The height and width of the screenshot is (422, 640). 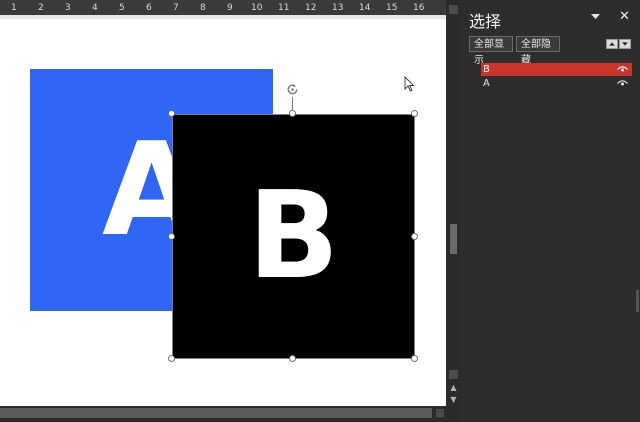 What do you see at coordinates (485, 21) in the screenshot?
I see `pane-title: 选择` at bounding box center [485, 21].